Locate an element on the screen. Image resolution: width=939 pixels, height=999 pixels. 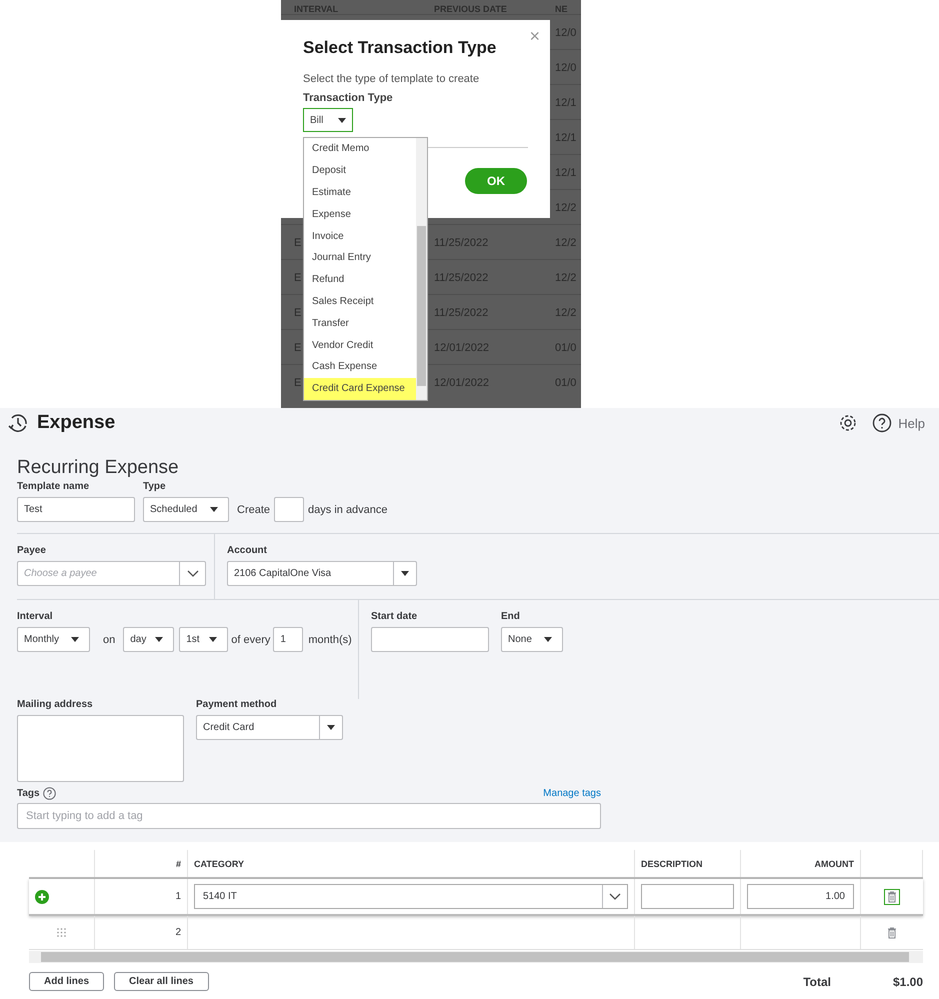
select-field: Monthly is located at coordinates (53, 639).